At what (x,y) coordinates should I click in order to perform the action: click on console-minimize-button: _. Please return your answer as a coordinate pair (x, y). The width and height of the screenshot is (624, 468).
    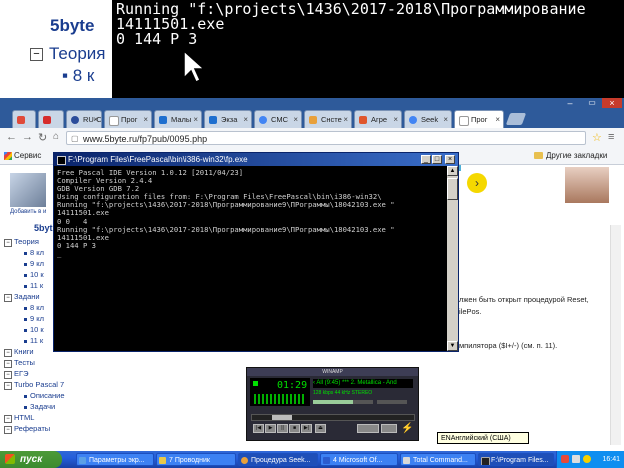
    Looking at the image, I should click on (426, 159).